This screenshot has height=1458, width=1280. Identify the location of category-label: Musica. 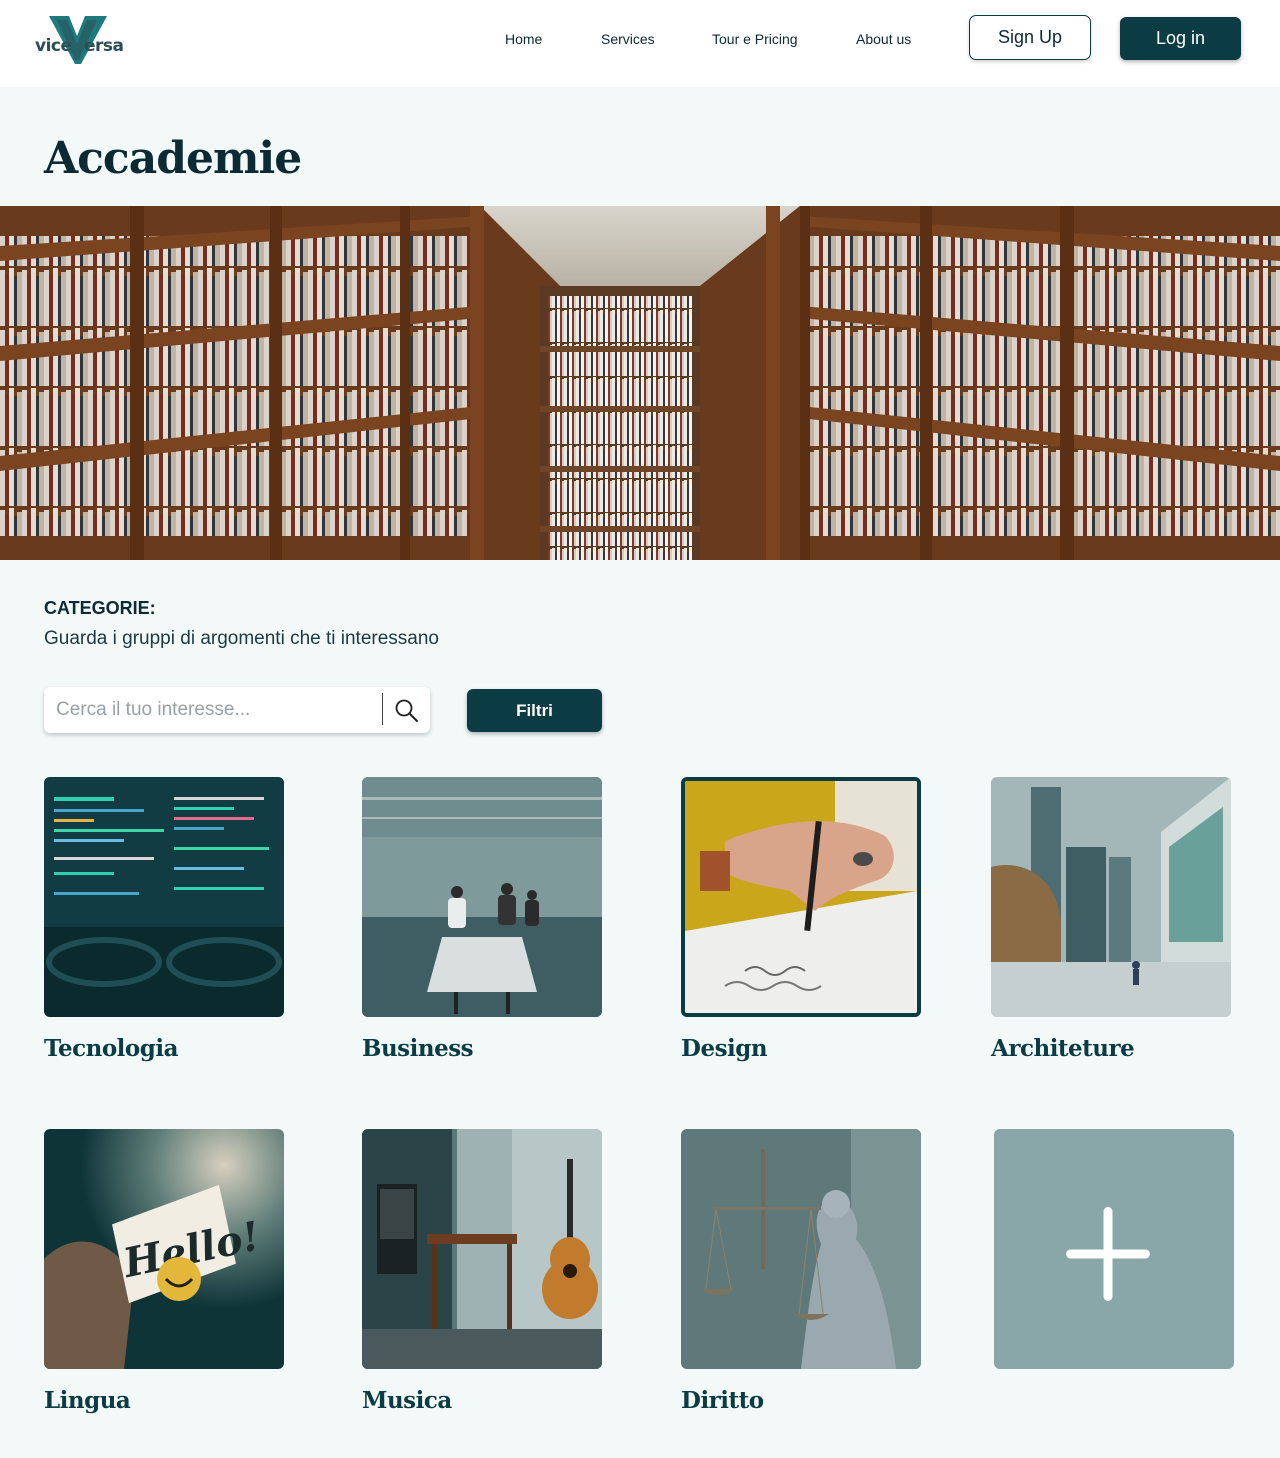
(407, 1400).